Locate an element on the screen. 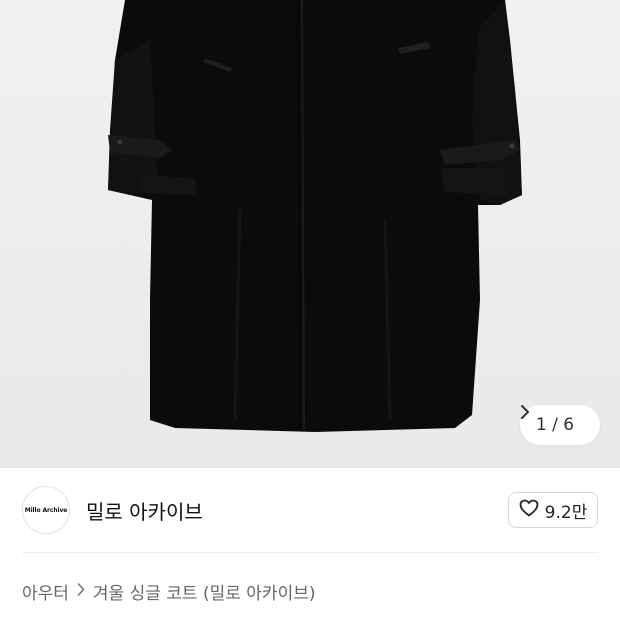 The height and width of the screenshot is (620, 620). like-button: 9.2만 is located at coordinates (553, 510).